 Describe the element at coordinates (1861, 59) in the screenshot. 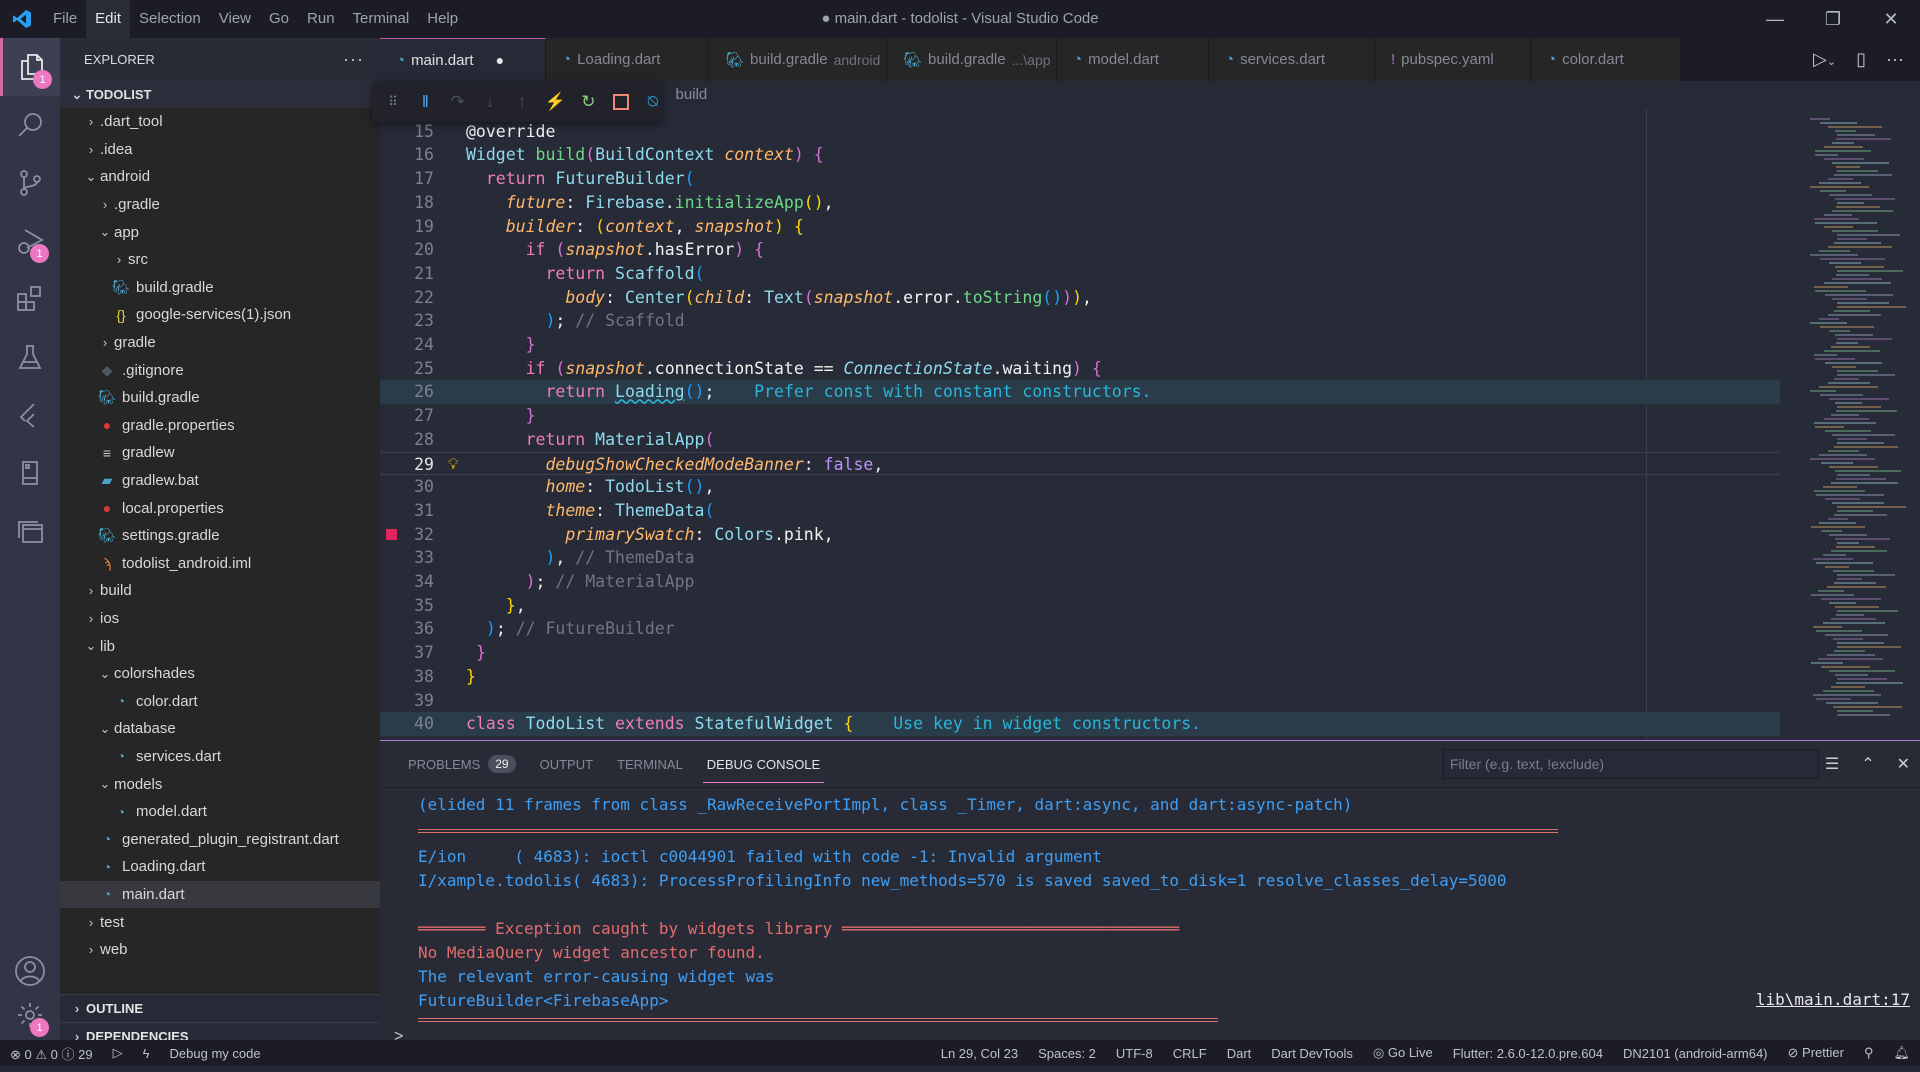

I see `split-editor-icon: ▯` at that location.